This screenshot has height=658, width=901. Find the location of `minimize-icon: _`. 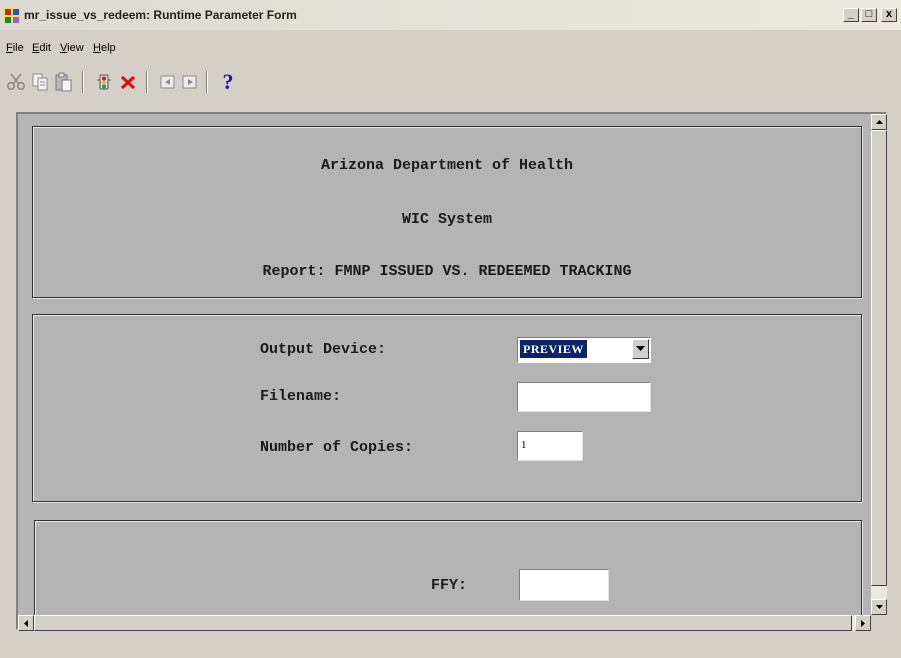

minimize-icon: _ is located at coordinates (851, 14).